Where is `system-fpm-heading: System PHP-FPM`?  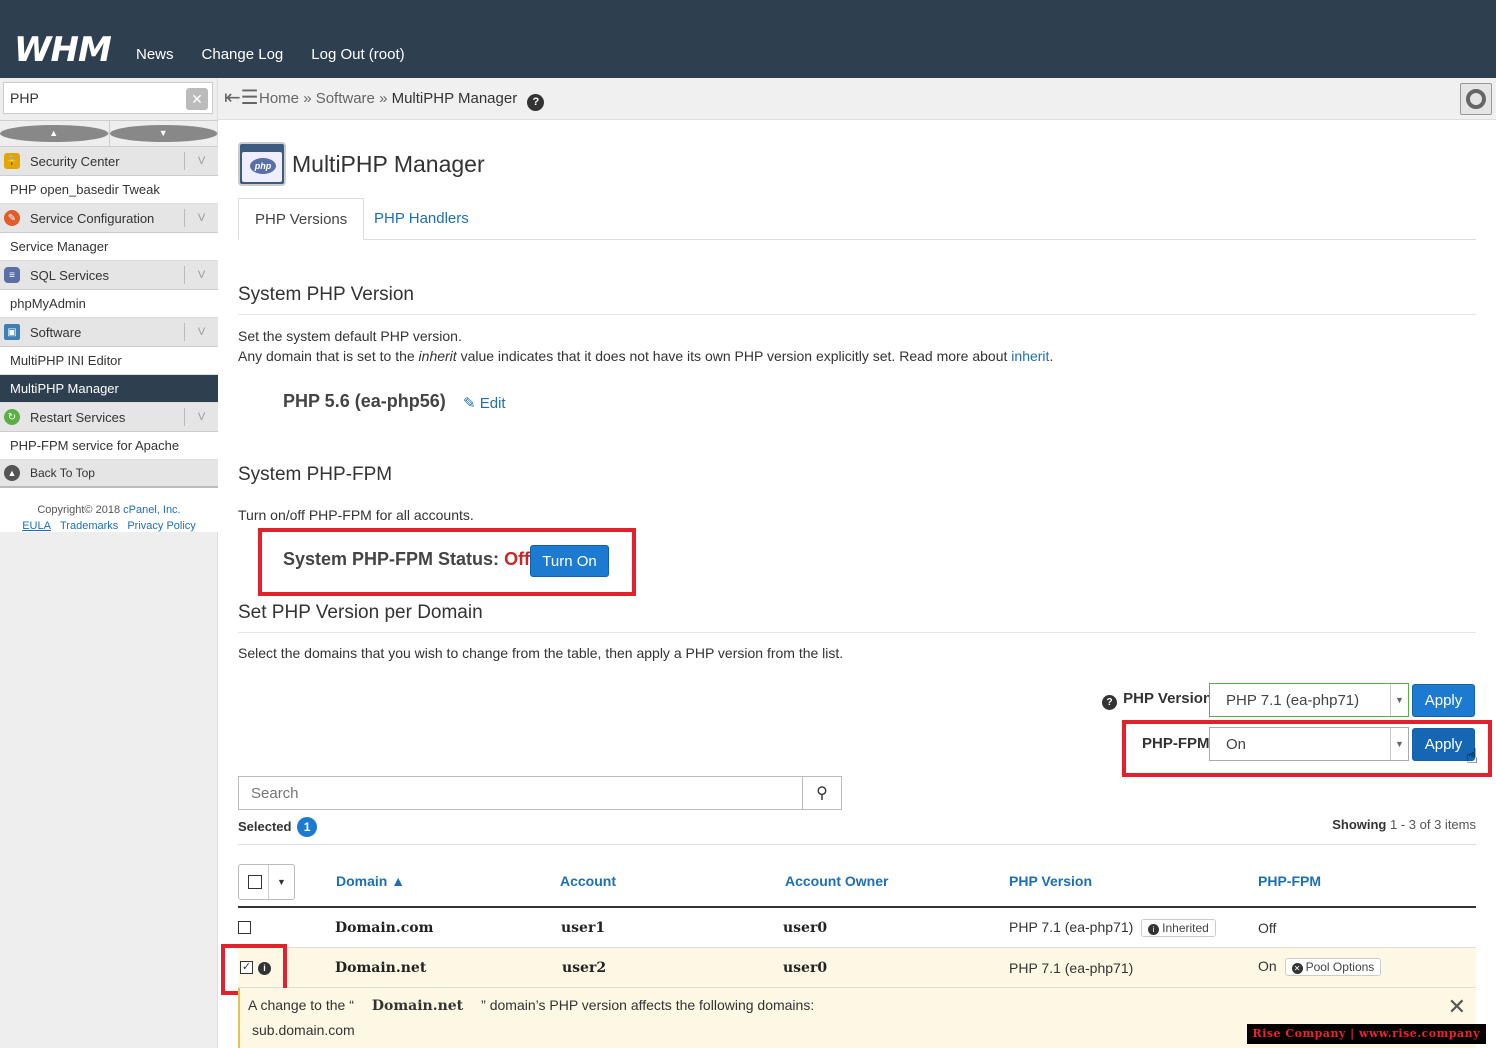 system-fpm-heading: System PHP-FPM is located at coordinates (315, 474).